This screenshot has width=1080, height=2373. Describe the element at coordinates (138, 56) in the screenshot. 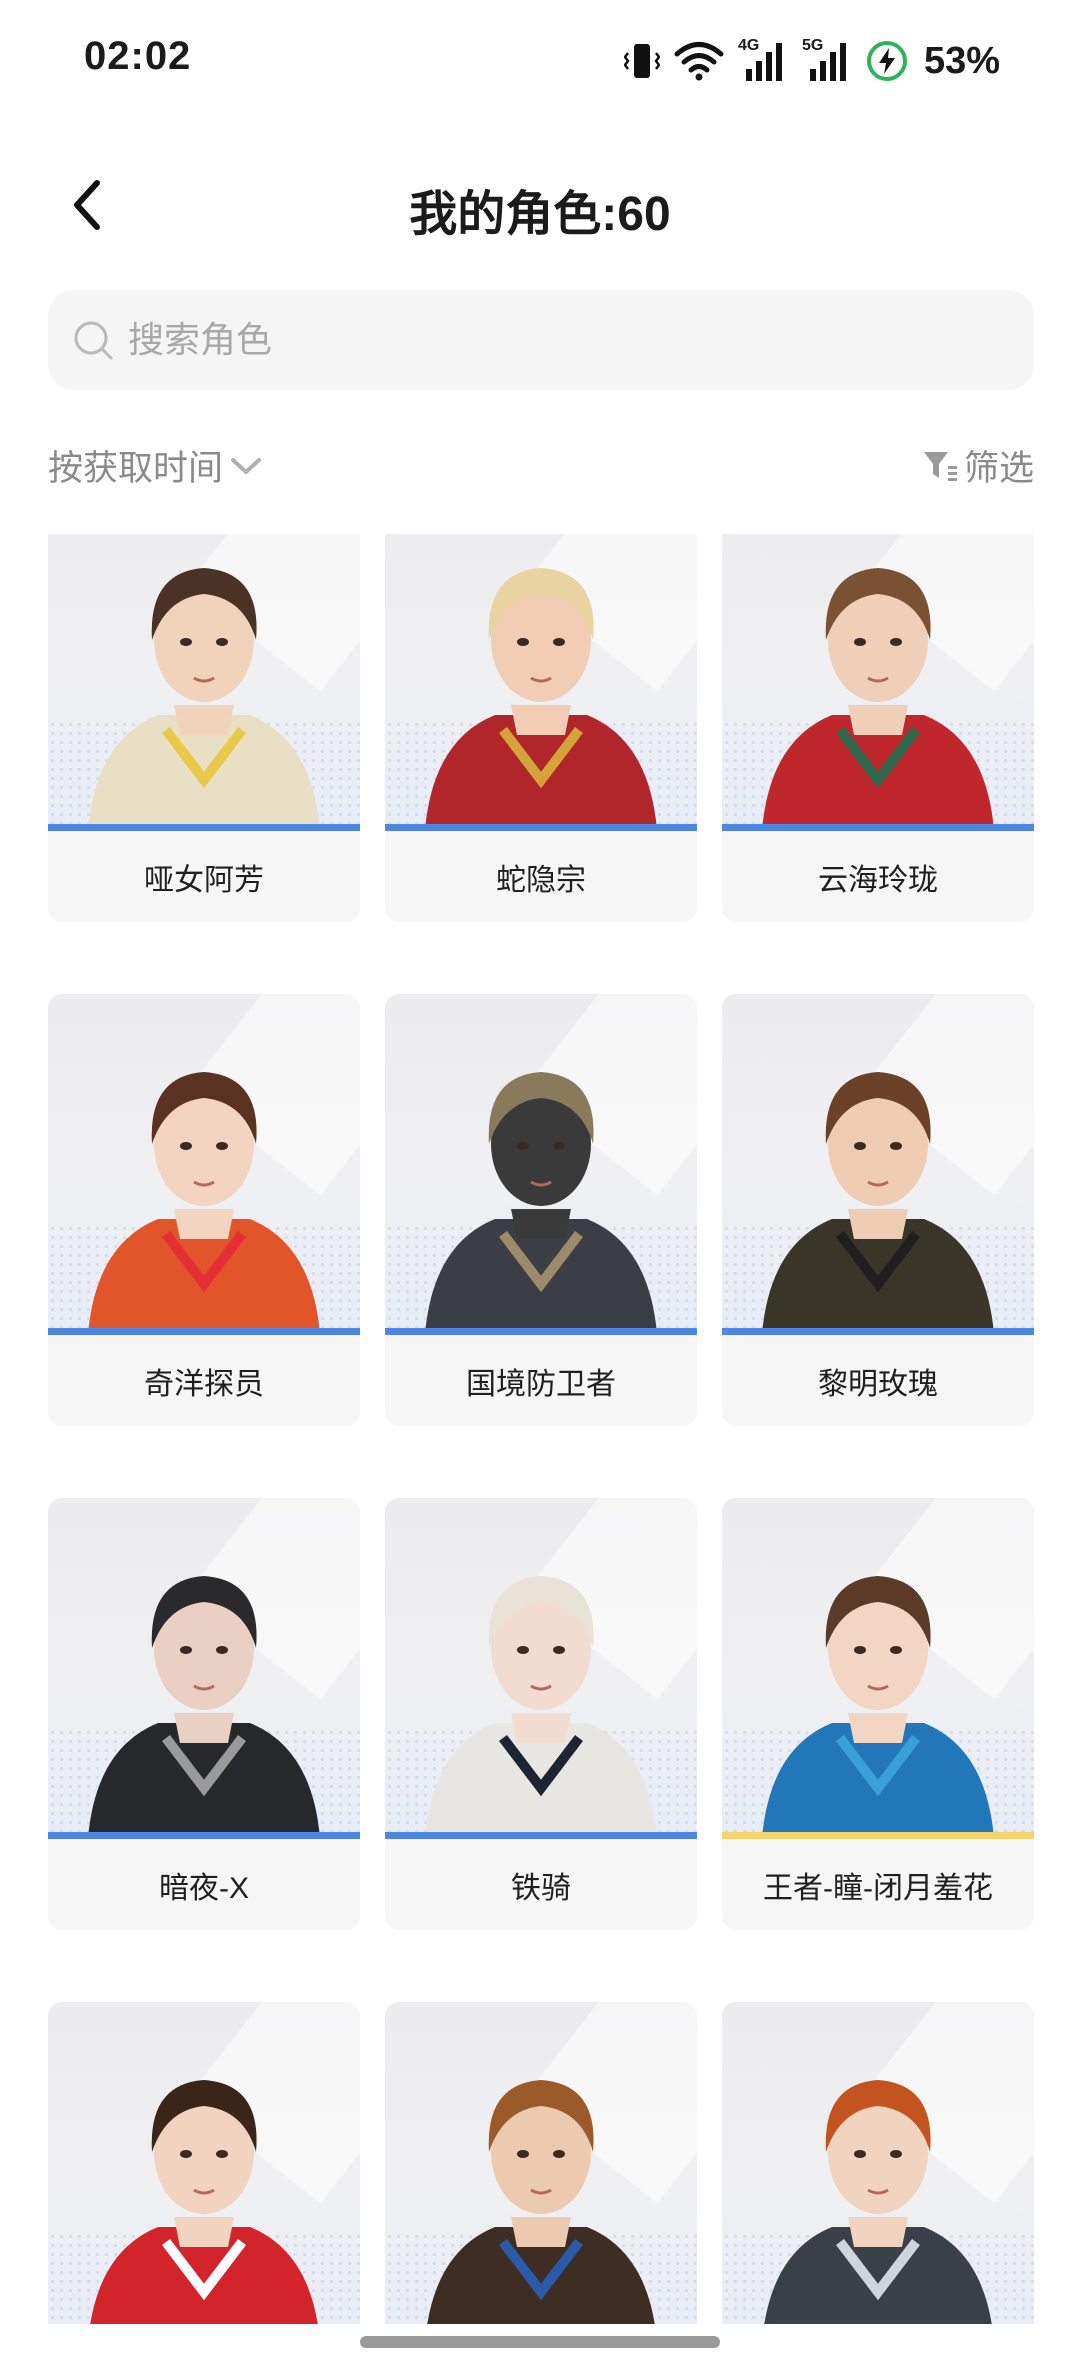

I see `status-time: 02:02` at that location.